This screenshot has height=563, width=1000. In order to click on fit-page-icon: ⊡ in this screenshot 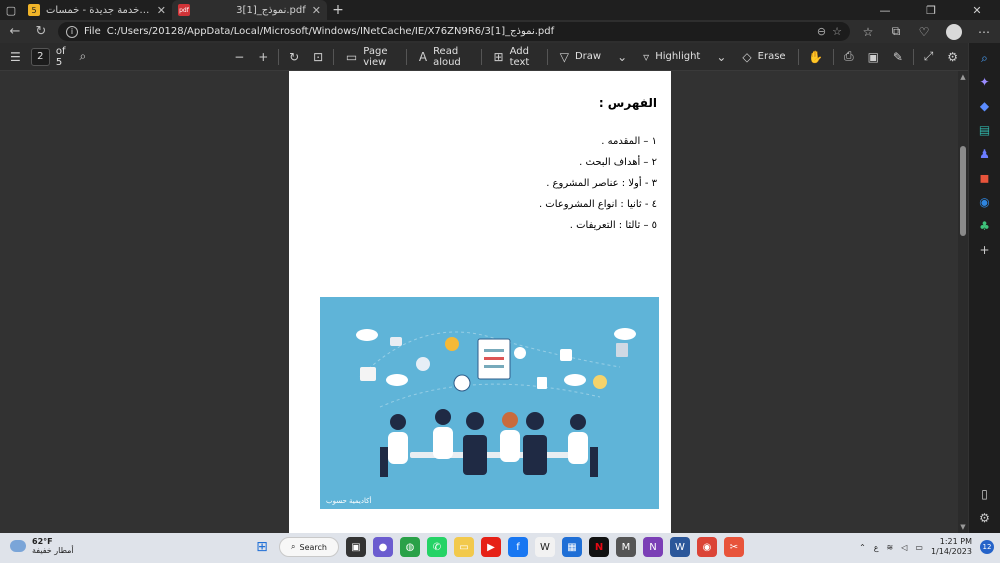, I will do `click(318, 57)`.